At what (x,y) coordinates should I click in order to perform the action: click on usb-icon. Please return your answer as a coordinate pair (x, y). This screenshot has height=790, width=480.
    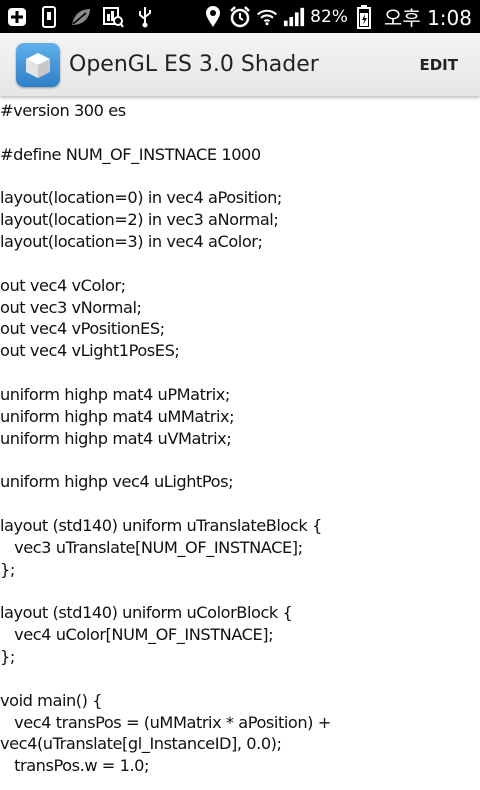
    Looking at the image, I should click on (145, 17).